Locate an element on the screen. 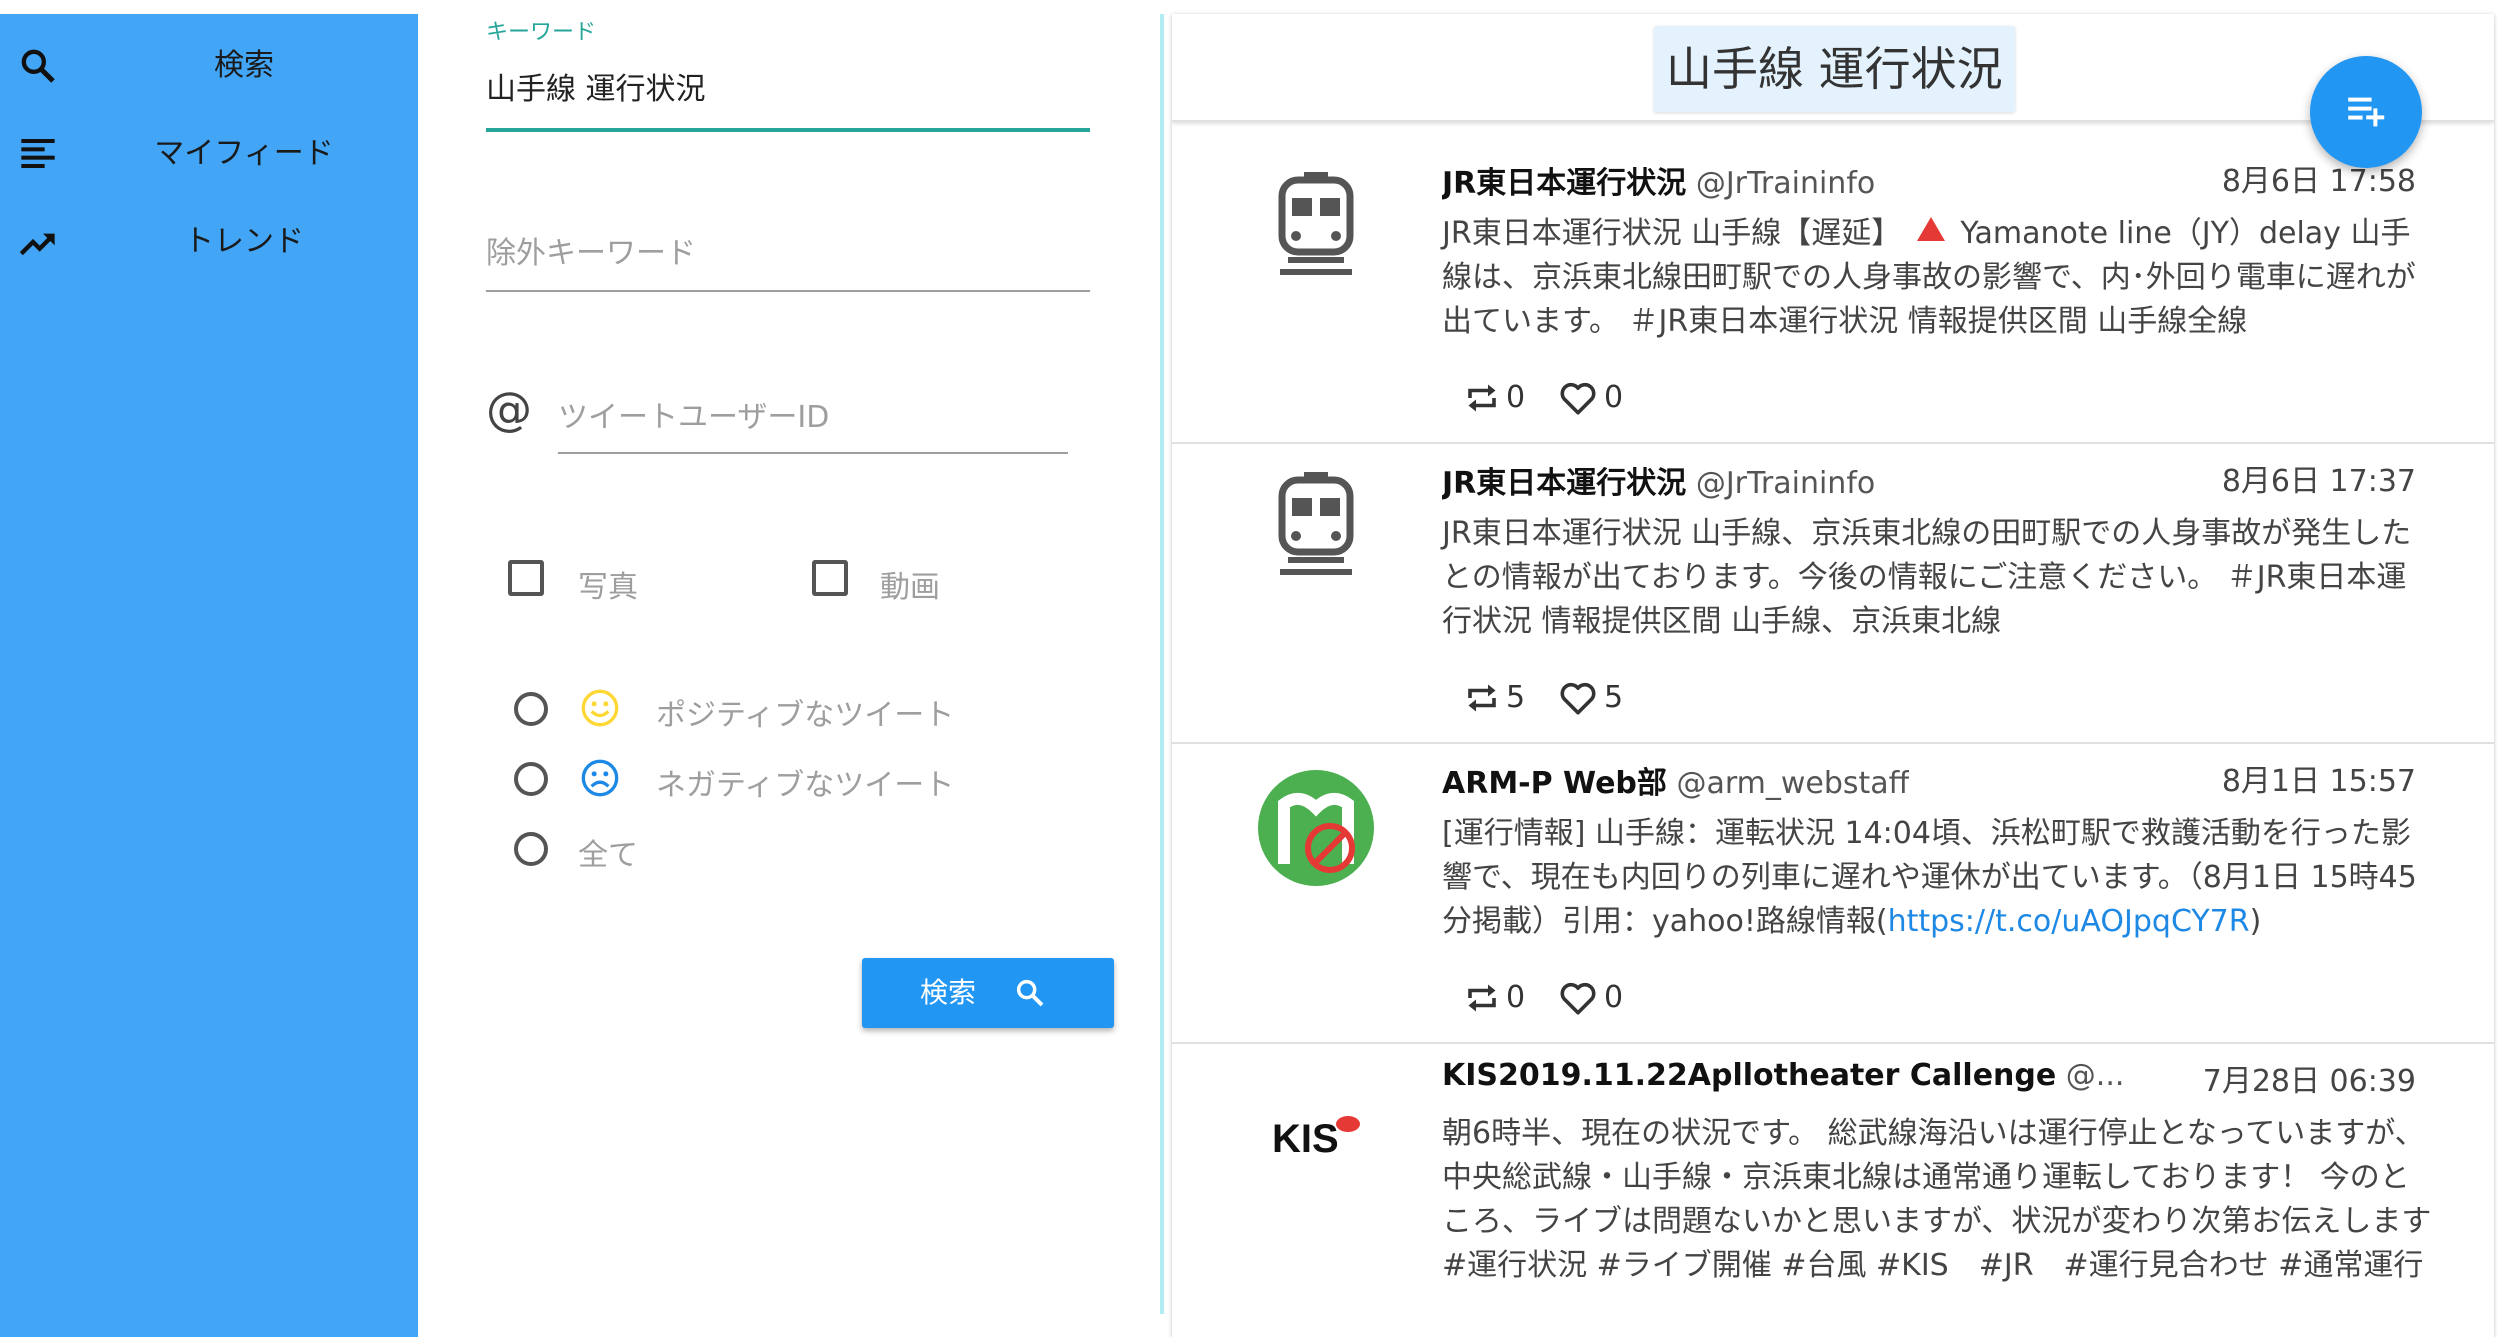 This screenshot has height=1337, width=2510. sidebar-item-myfeed: マイフィード is located at coordinates (209, 154).